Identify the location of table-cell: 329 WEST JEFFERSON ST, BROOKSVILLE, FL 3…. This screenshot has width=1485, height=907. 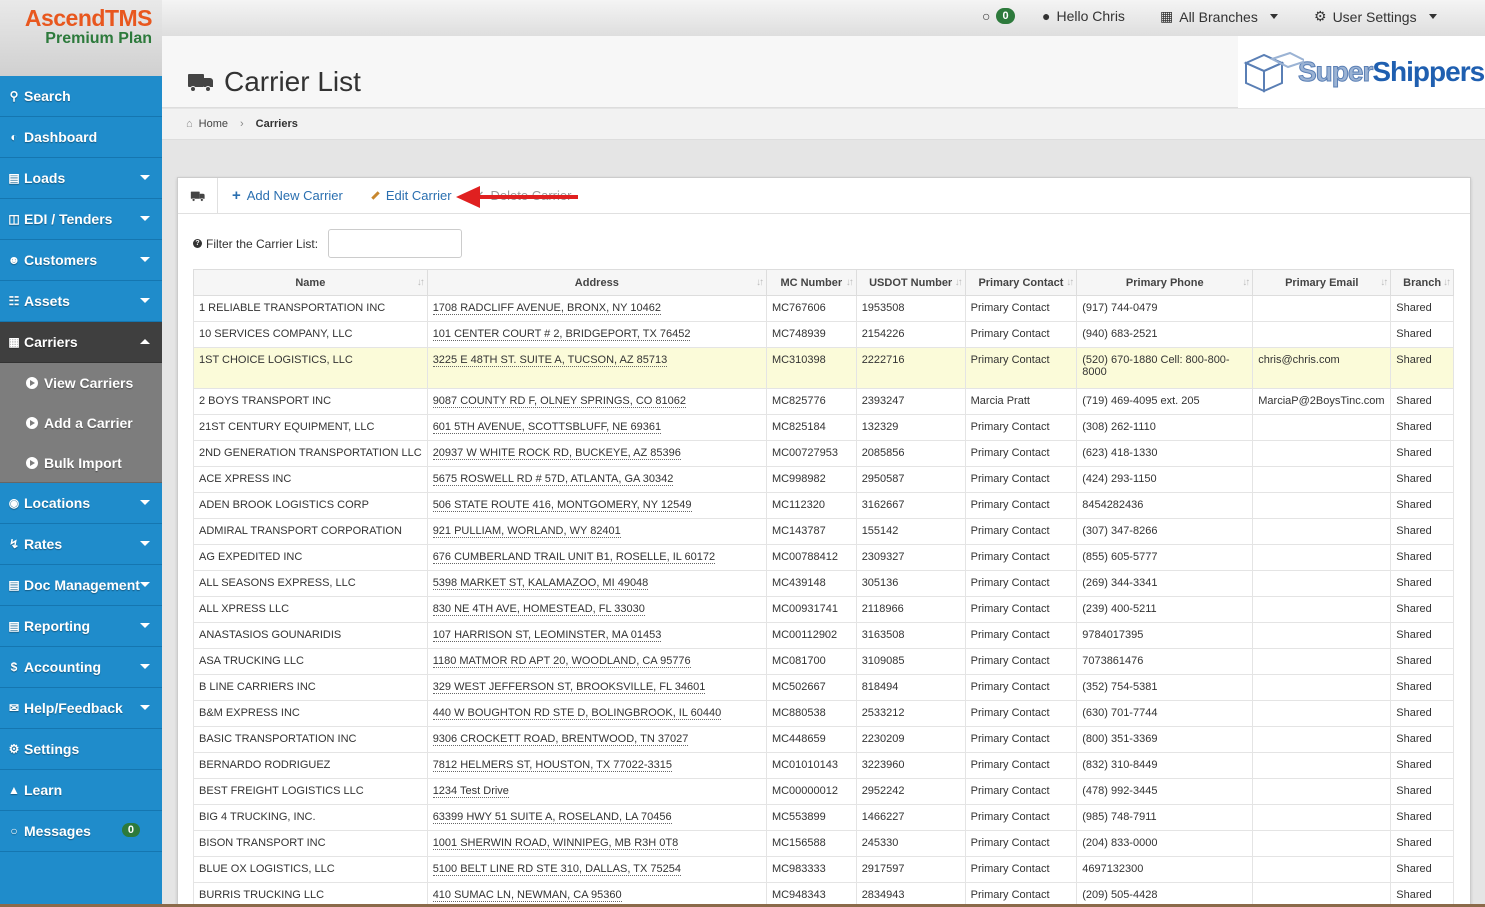
(596, 687).